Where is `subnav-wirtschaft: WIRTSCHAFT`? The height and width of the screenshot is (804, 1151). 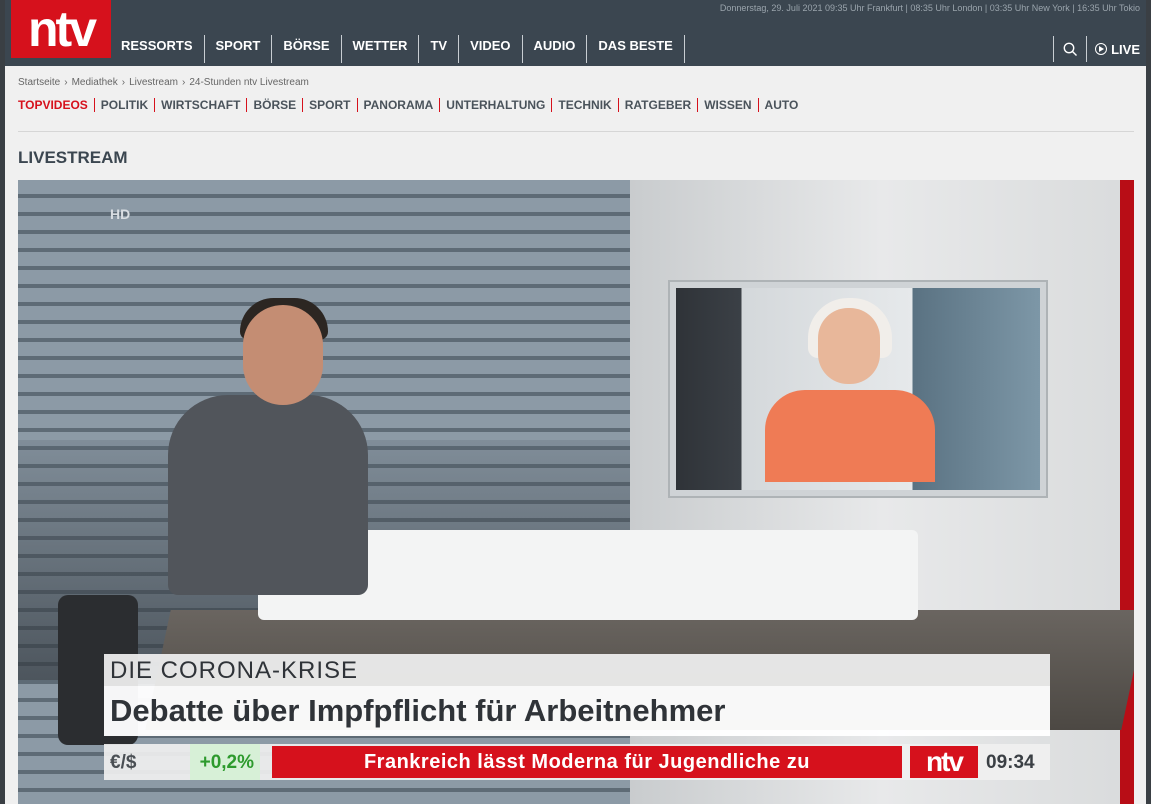
subnav-wirtschaft: WIRTSCHAFT is located at coordinates (200, 105).